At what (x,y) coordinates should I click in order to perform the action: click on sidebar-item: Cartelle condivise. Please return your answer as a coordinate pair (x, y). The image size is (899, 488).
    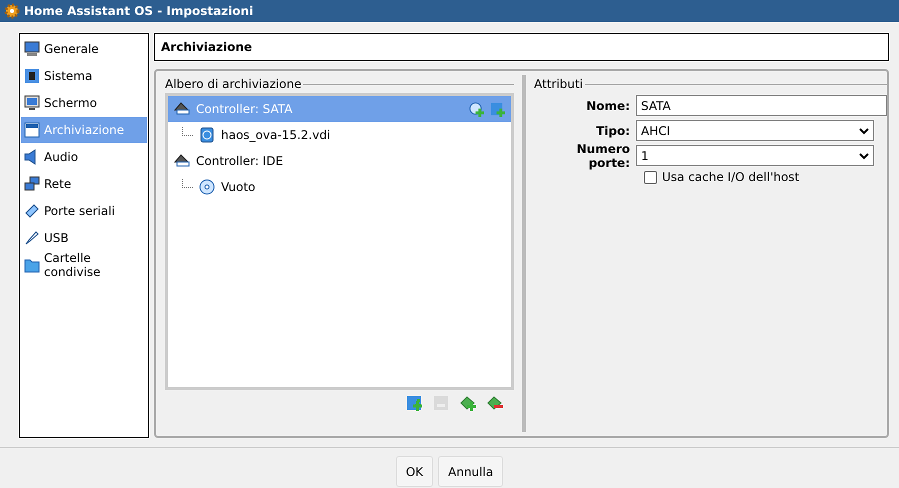
    Looking at the image, I should click on (84, 265).